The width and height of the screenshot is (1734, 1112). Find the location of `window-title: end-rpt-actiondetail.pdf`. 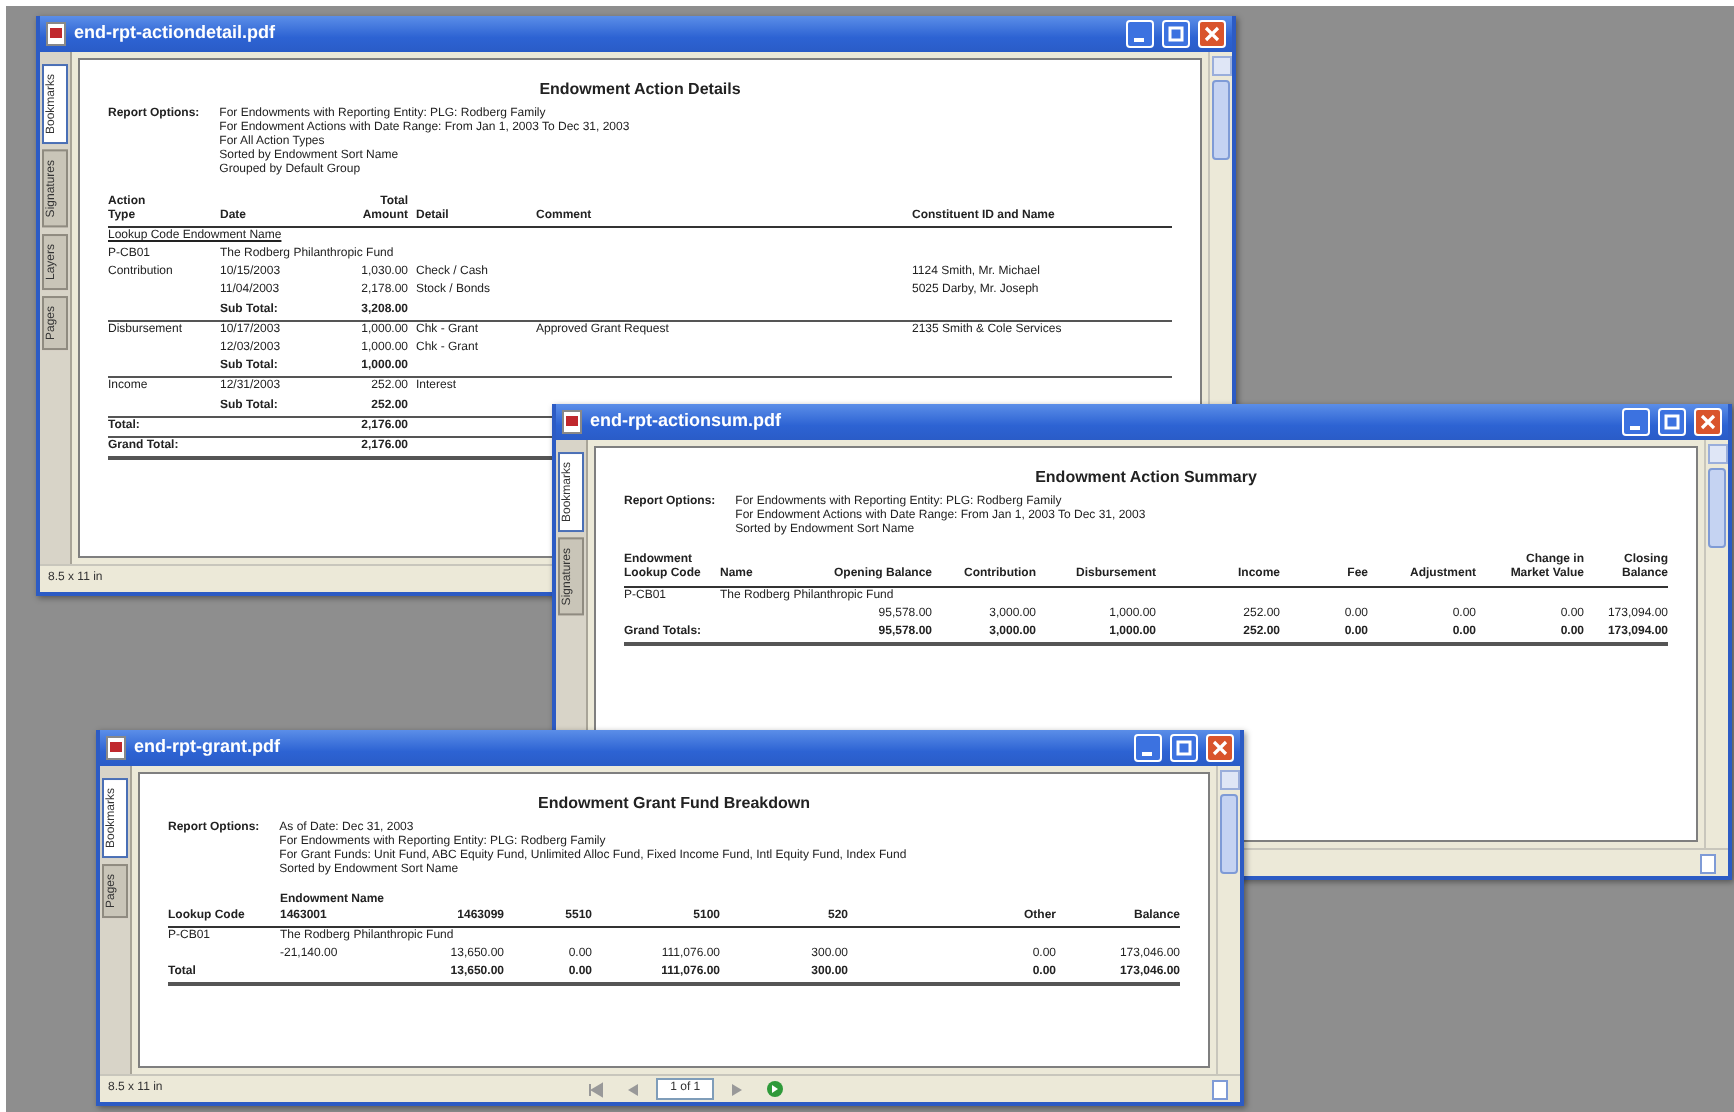

window-title: end-rpt-actiondetail.pdf is located at coordinates (175, 33).